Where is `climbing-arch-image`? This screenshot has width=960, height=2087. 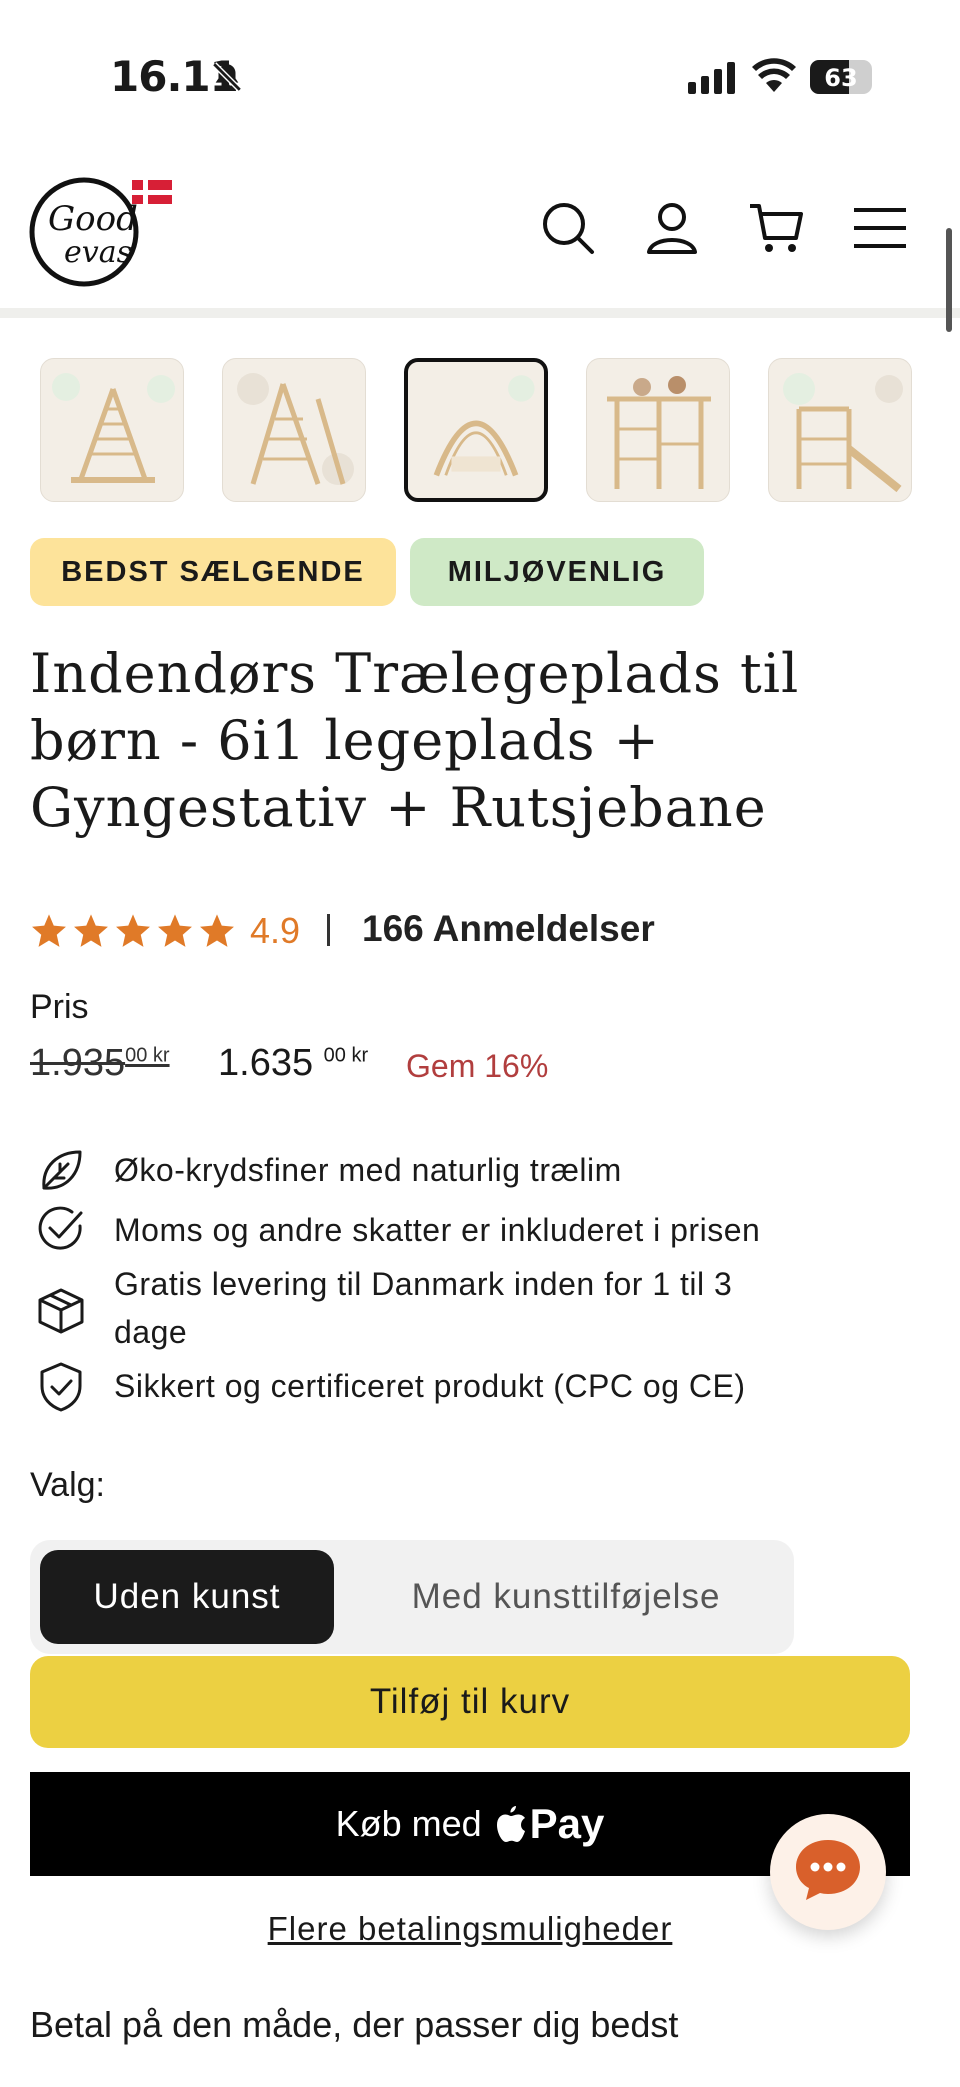
climbing-arch-image is located at coordinates (484, 426).